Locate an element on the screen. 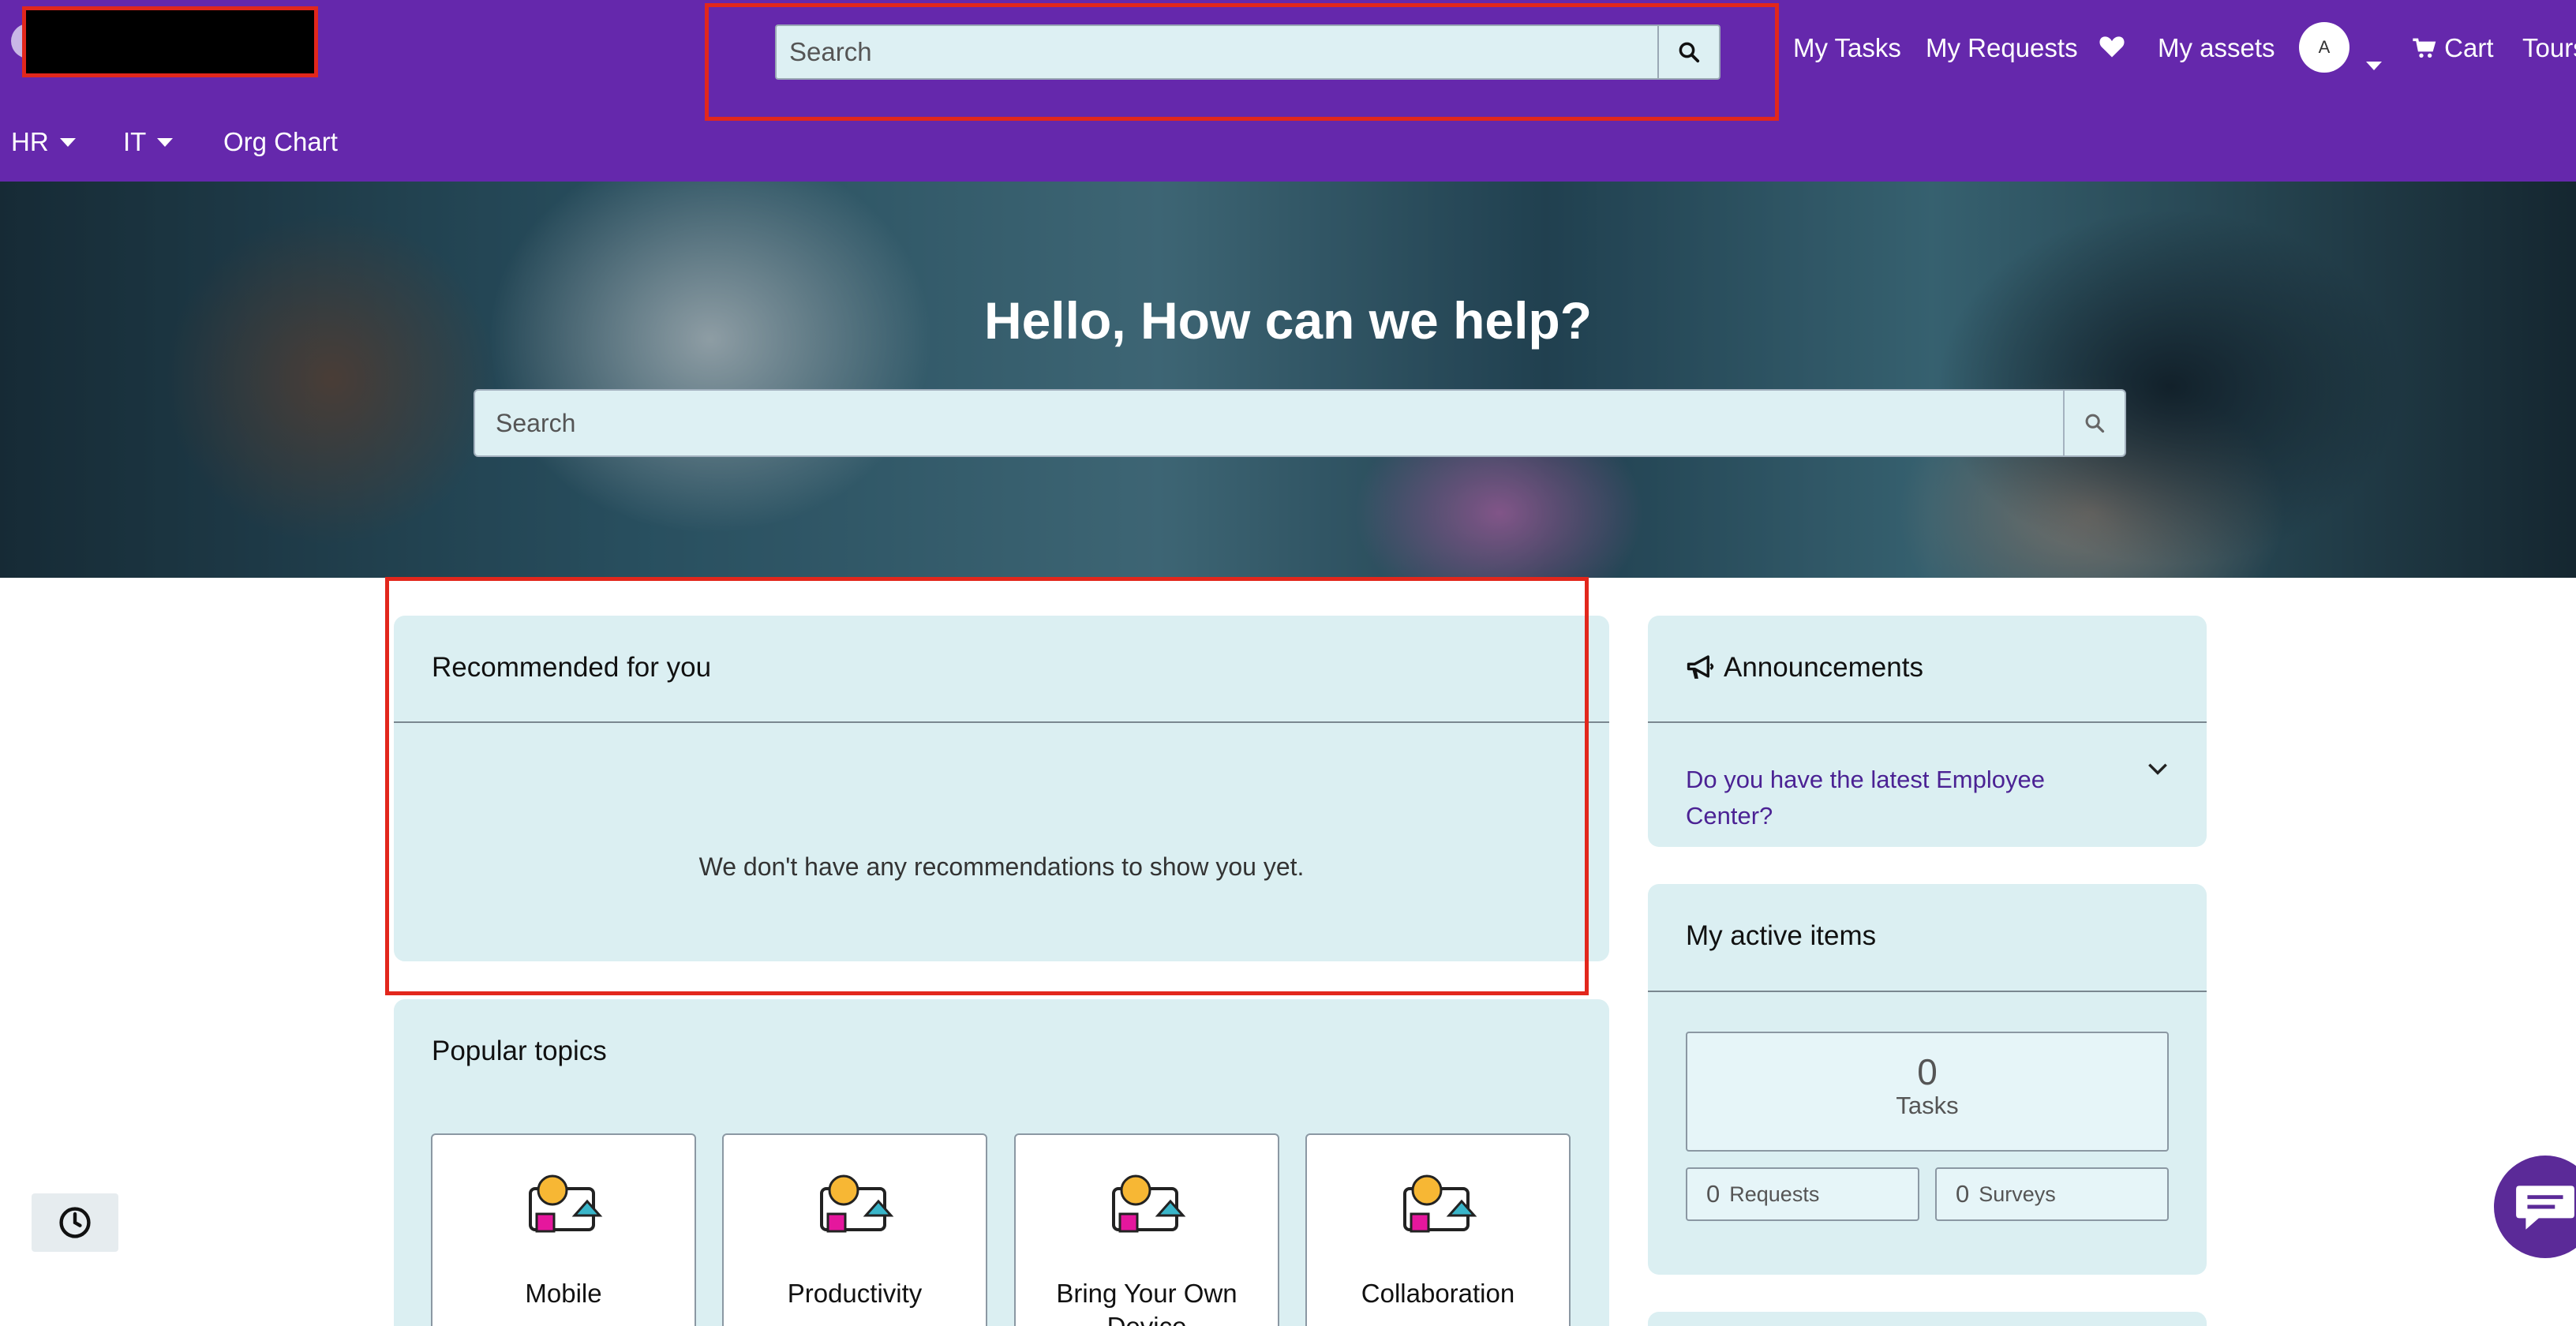 The image size is (2576, 1326). tasks-label: Tasks is located at coordinates (1927, 1105).